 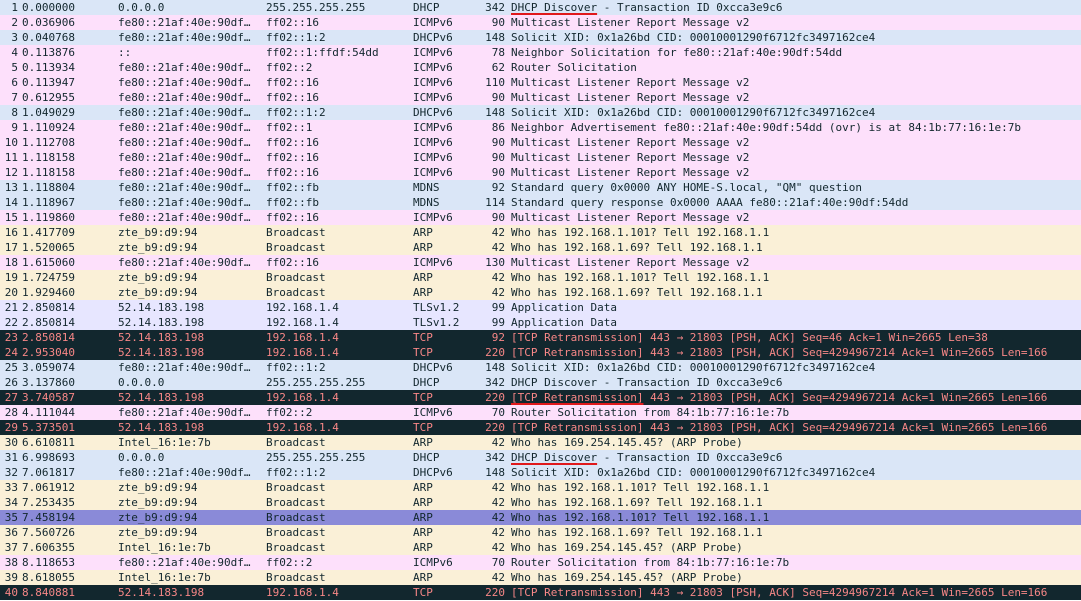 What do you see at coordinates (141, 457) in the screenshot?
I see `packet-source: 0.0.0.0` at bounding box center [141, 457].